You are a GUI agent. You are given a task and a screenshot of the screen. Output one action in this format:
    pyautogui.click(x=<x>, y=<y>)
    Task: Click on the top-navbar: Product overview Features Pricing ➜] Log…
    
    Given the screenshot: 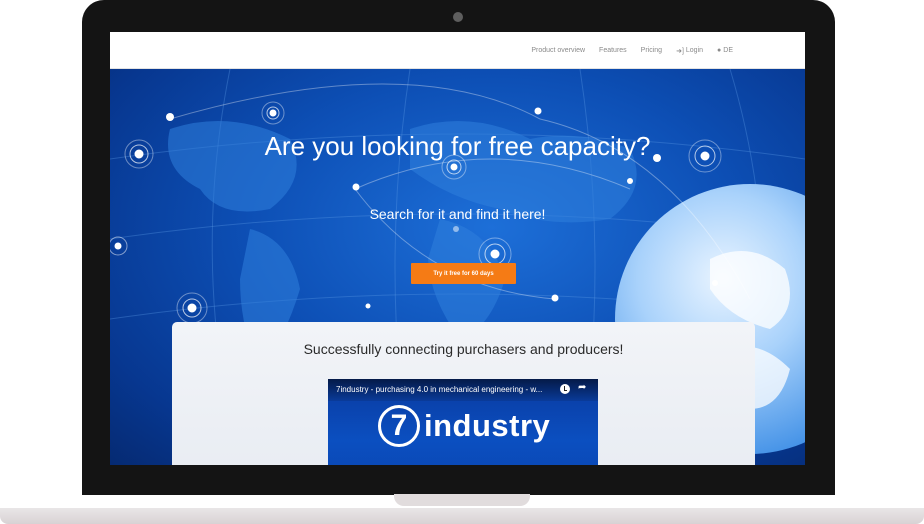 What is the action you would take?
    pyautogui.click(x=457, y=50)
    